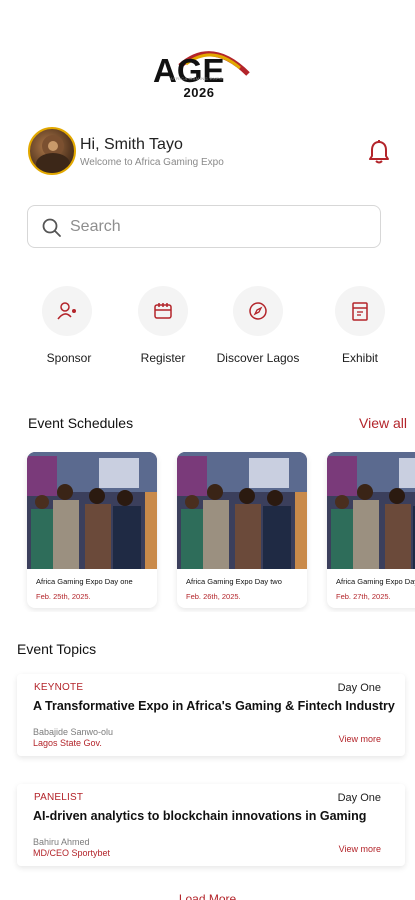  I want to click on avatar, so click(52, 151).